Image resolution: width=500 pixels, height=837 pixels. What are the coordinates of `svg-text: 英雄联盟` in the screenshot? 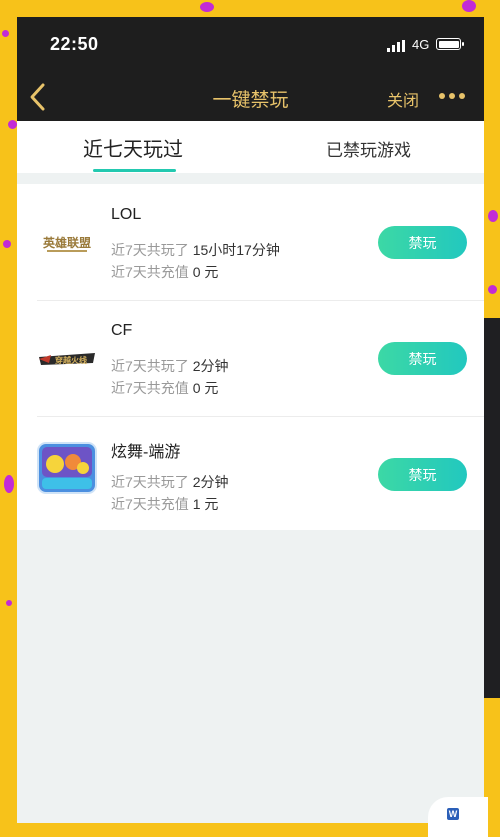 It's located at (67, 242).